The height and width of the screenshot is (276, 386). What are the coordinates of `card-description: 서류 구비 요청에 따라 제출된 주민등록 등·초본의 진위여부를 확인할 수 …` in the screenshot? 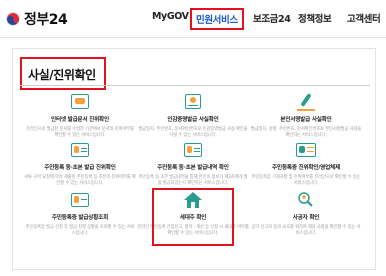 It's located at (80, 180).